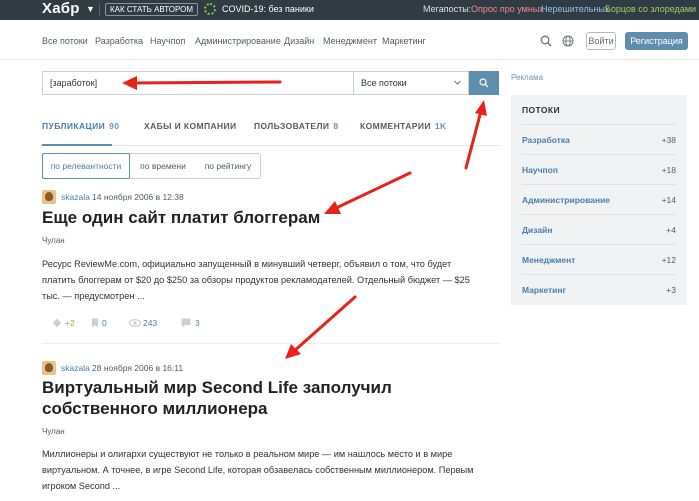 Image resolution: width=699 pixels, height=501 pixels. What do you see at coordinates (599, 229) in the screenshot?
I see `sidebar-item-design: Дизайн +4` at bounding box center [599, 229].